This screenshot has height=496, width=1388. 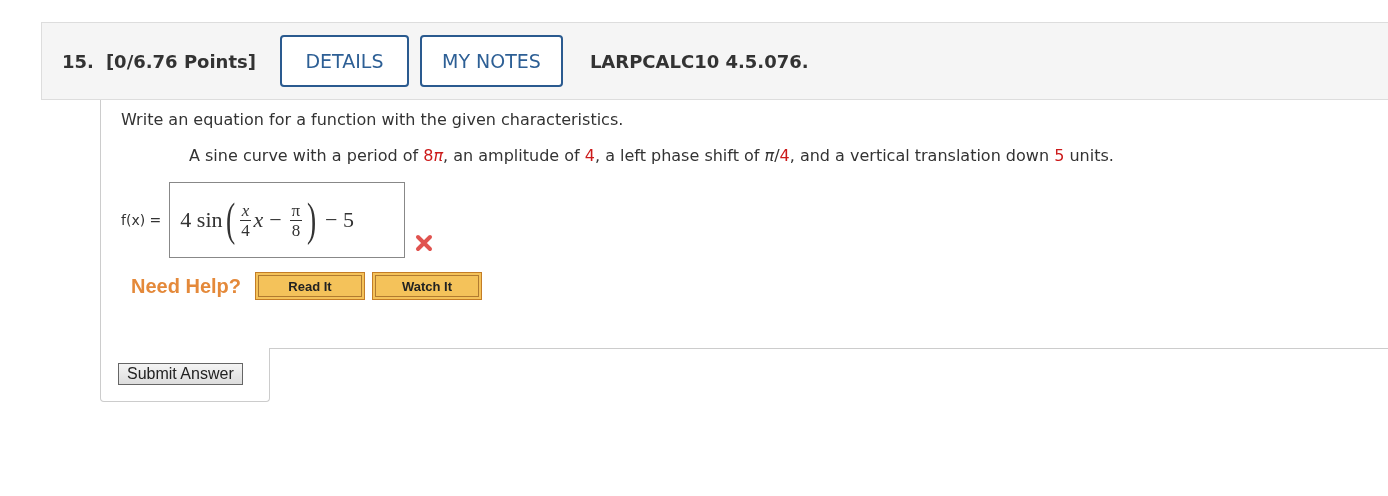 What do you see at coordinates (180, 374) in the screenshot?
I see `submit-button: Submit Answer` at bounding box center [180, 374].